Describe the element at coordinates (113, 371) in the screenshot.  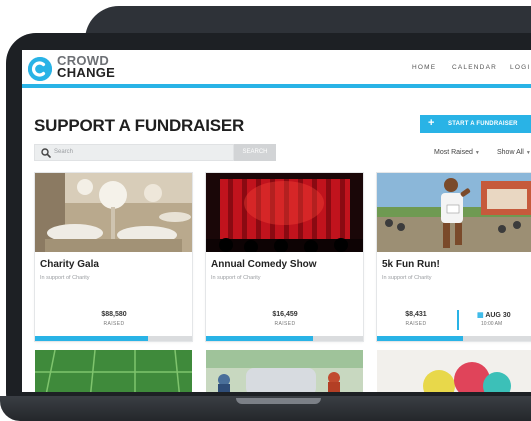
I see `fundraiser-card-field` at that location.